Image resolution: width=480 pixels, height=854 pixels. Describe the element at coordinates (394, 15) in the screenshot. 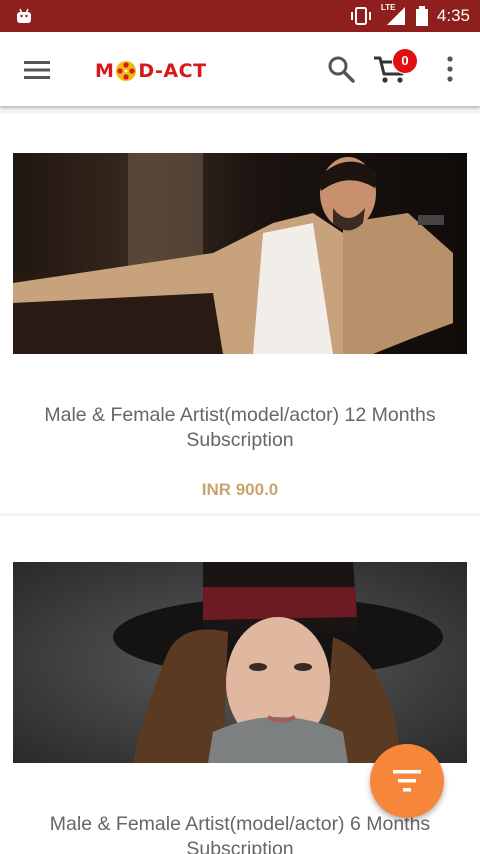

I see `lte-signal-icon: LTE` at that location.